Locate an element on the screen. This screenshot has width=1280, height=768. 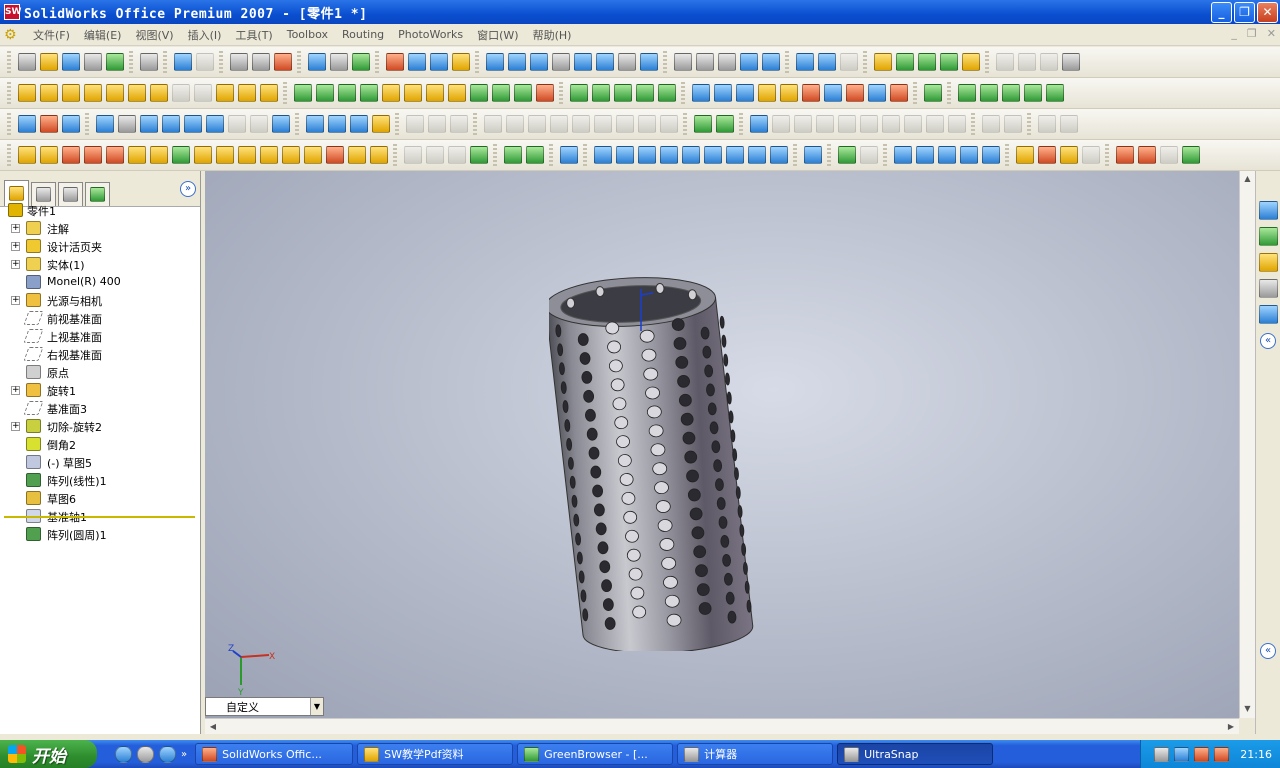
realview-icon is located at coordinates (849, 62).